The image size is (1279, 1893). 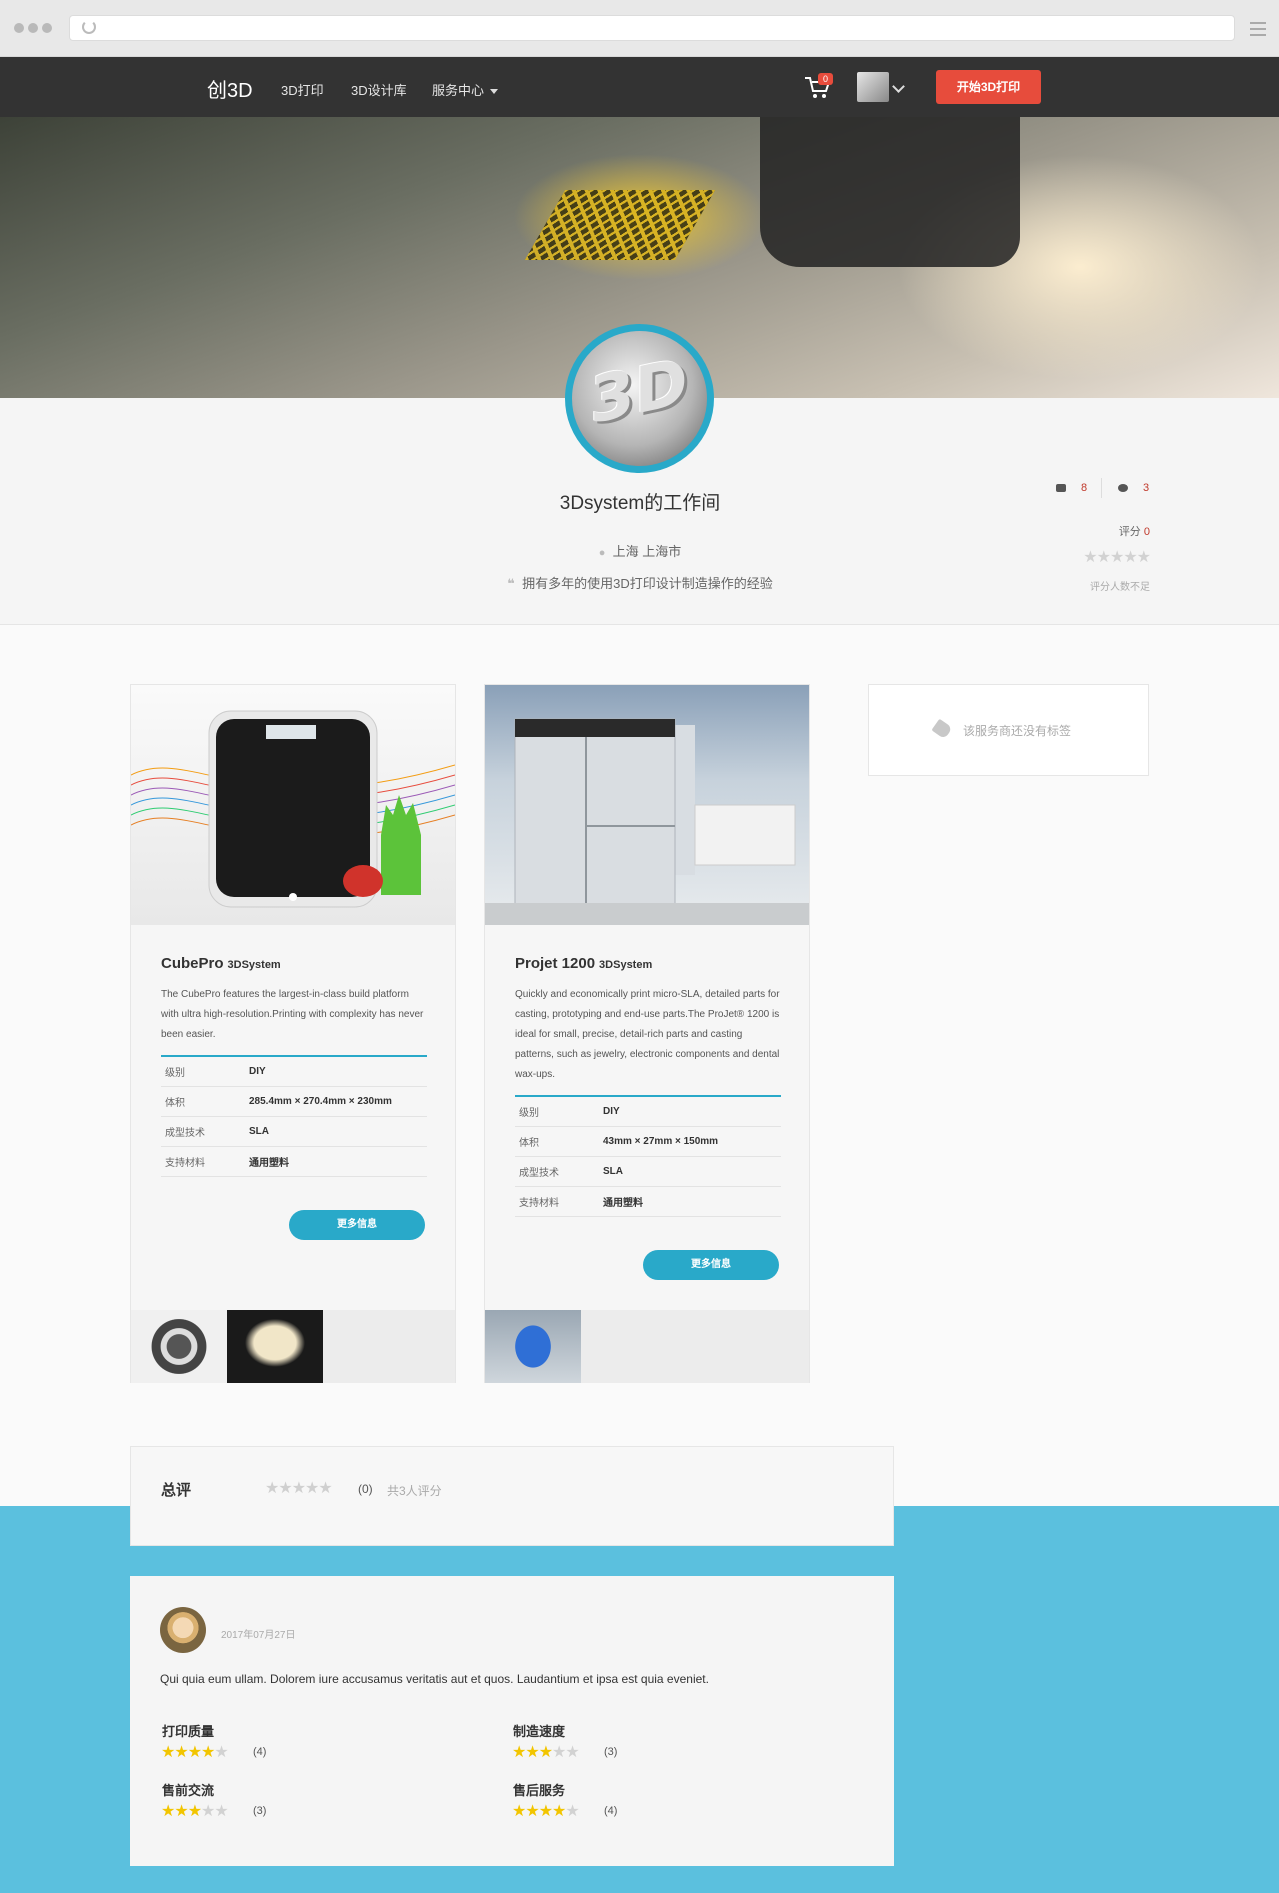 What do you see at coordinates (555, 963) in the screenshot?
I see `product-name: Projet 1200` at bounding box center [555, 963].